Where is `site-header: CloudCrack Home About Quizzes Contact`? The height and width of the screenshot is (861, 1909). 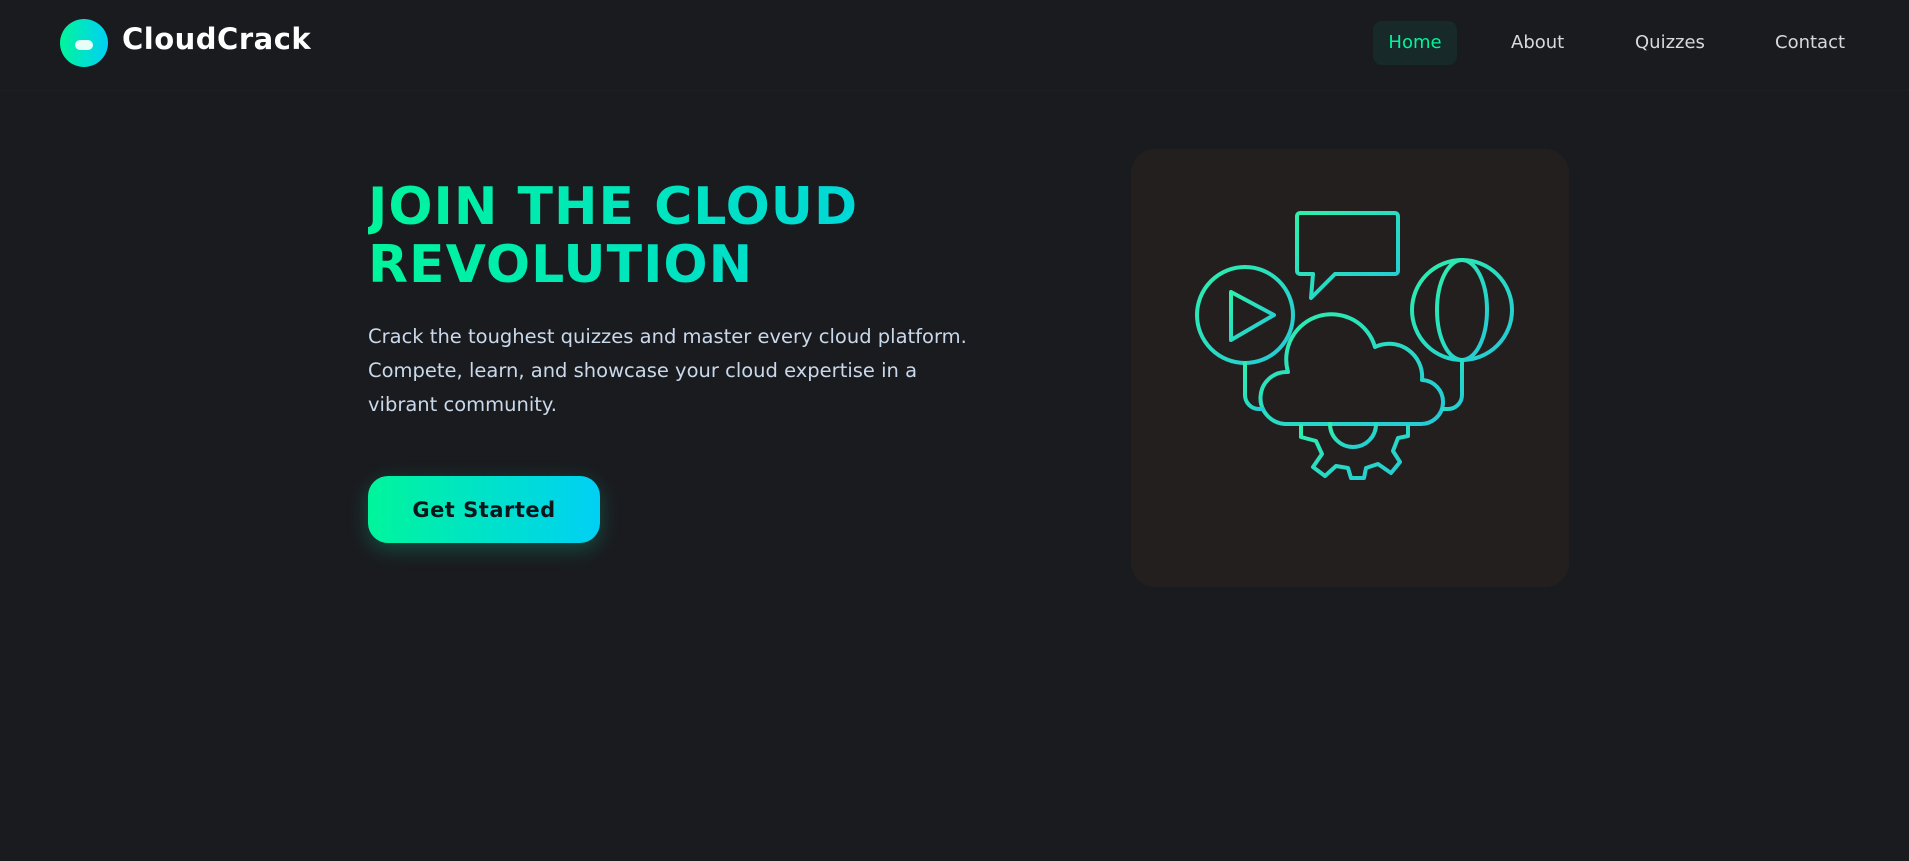
site-header: CloudCrack Home About Quizzes Contact is located at coordinates (954, 45).